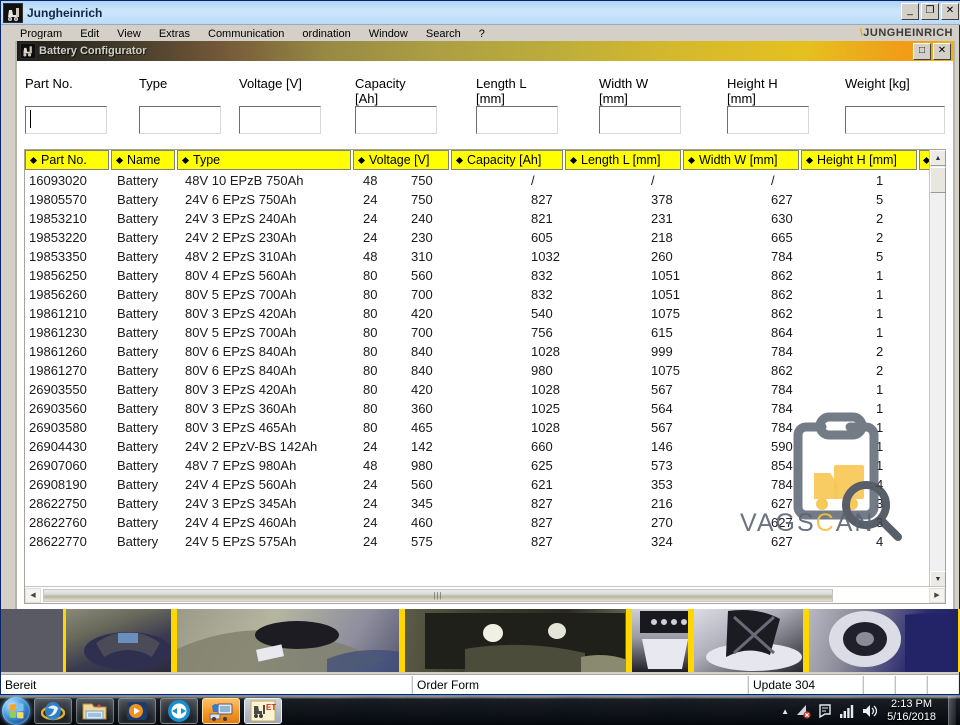 This screenshot has height=725, width=960. What do you see at coordinates (388, 32) in the screenshot?
I see `menu-item-window: Window` at bounding box center [388, 32].